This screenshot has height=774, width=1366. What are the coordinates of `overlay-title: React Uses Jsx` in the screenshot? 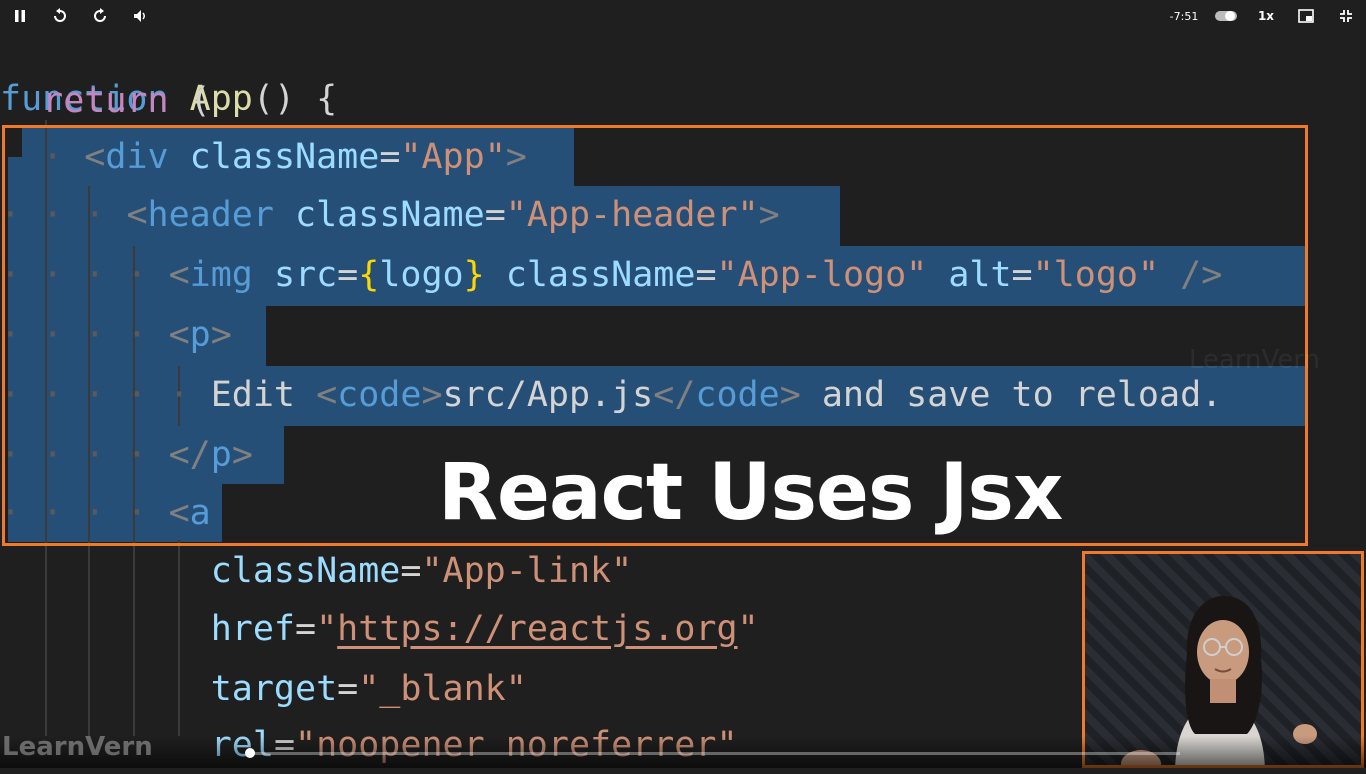 It's located at (750, 493).